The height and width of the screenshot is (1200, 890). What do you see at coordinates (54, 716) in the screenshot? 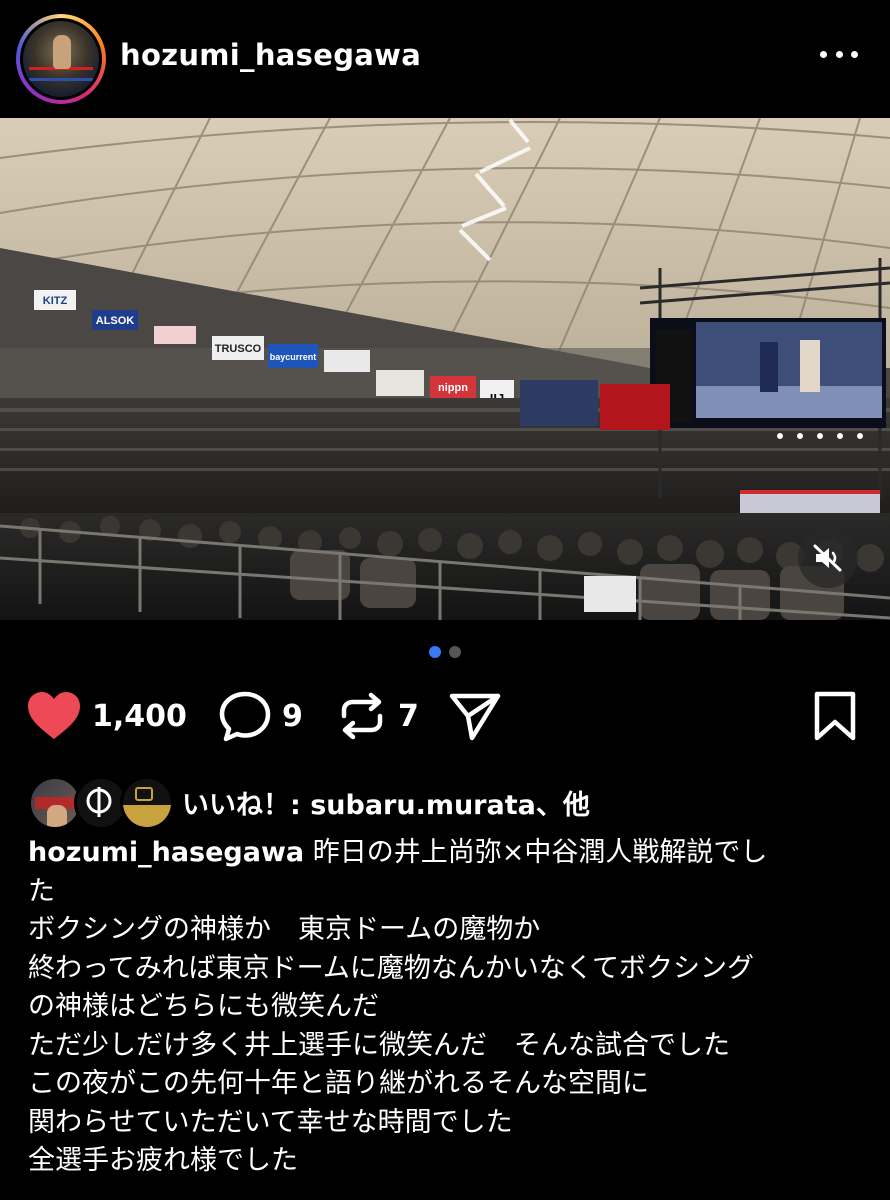
I see `heart-filled-icon` at bounding box center [54, 716].